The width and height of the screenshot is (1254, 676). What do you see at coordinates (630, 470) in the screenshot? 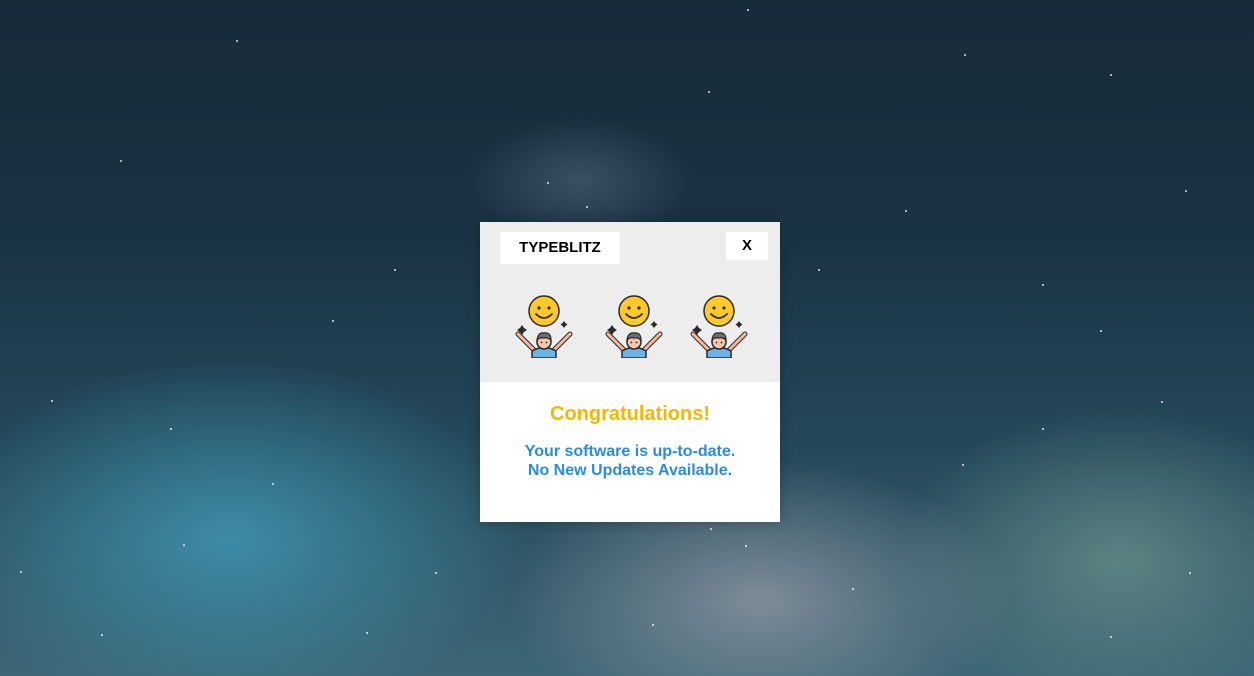
I see `message-line-2: No New Updates Available.` at bounding box center [630, 470].